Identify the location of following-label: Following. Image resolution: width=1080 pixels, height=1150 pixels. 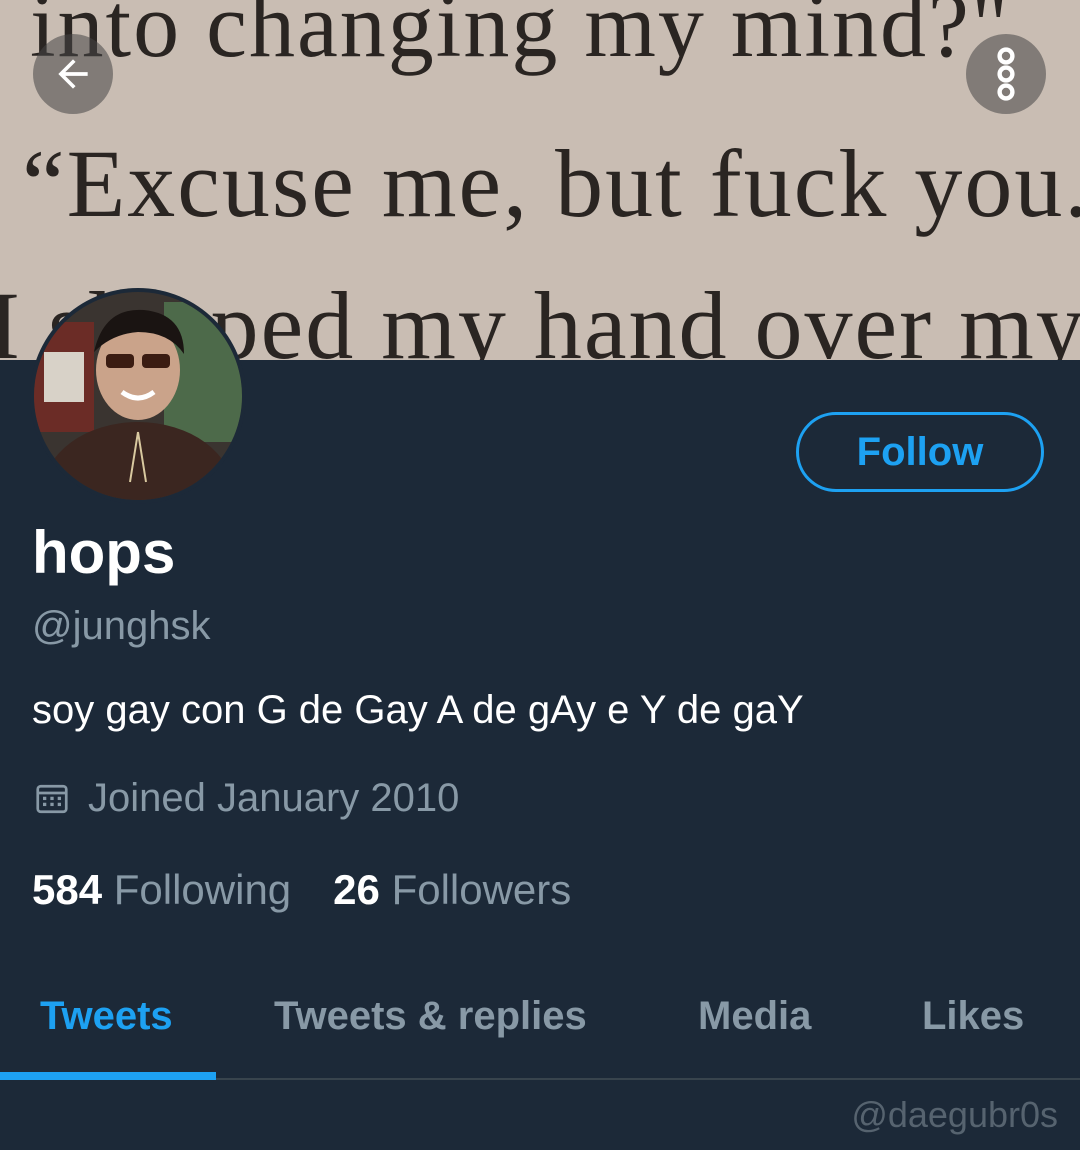
(202, 889).